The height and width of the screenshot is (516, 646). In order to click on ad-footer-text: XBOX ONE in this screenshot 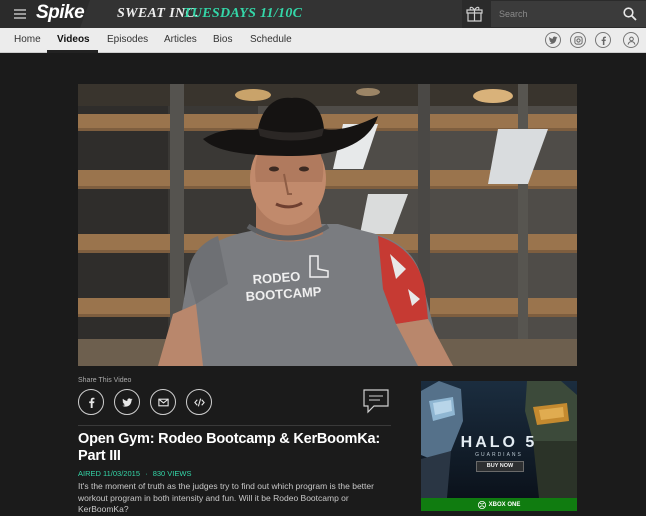, I will do `click(504, 504)`.